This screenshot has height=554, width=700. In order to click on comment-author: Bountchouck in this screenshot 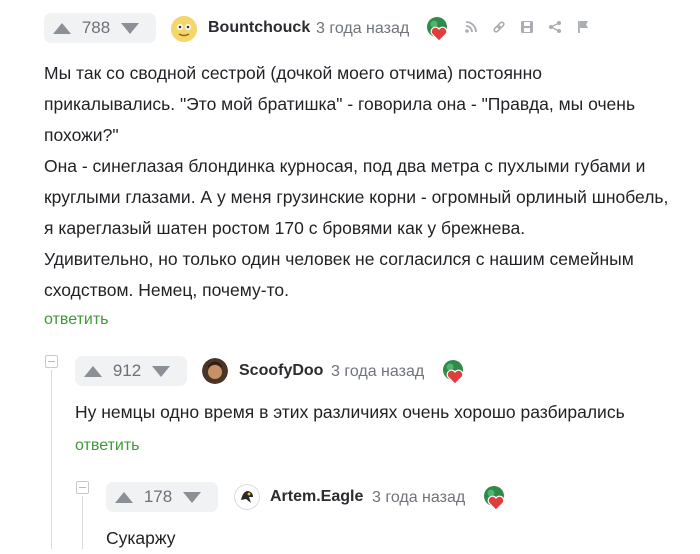, I will do `click(259, 28)`.